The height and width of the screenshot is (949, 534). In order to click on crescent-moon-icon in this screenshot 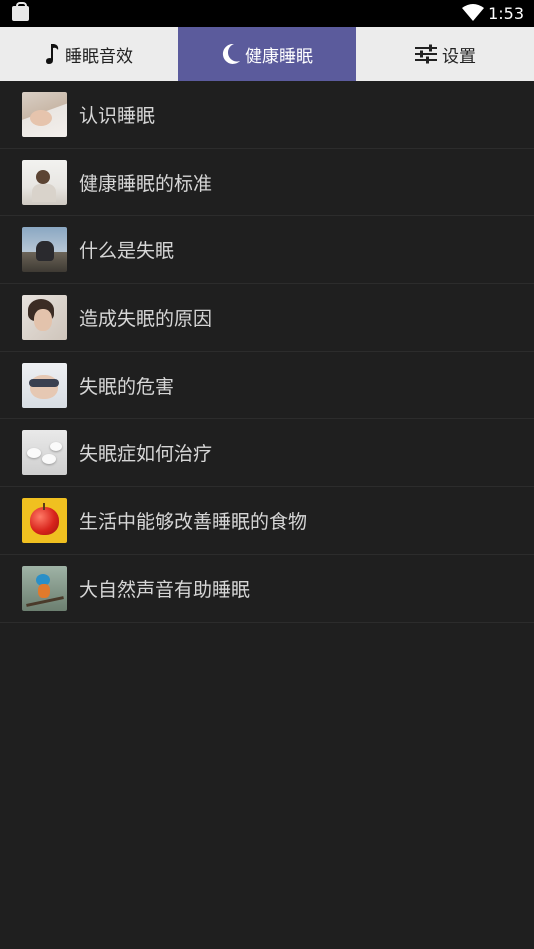, I will do `click(231, 53)`.